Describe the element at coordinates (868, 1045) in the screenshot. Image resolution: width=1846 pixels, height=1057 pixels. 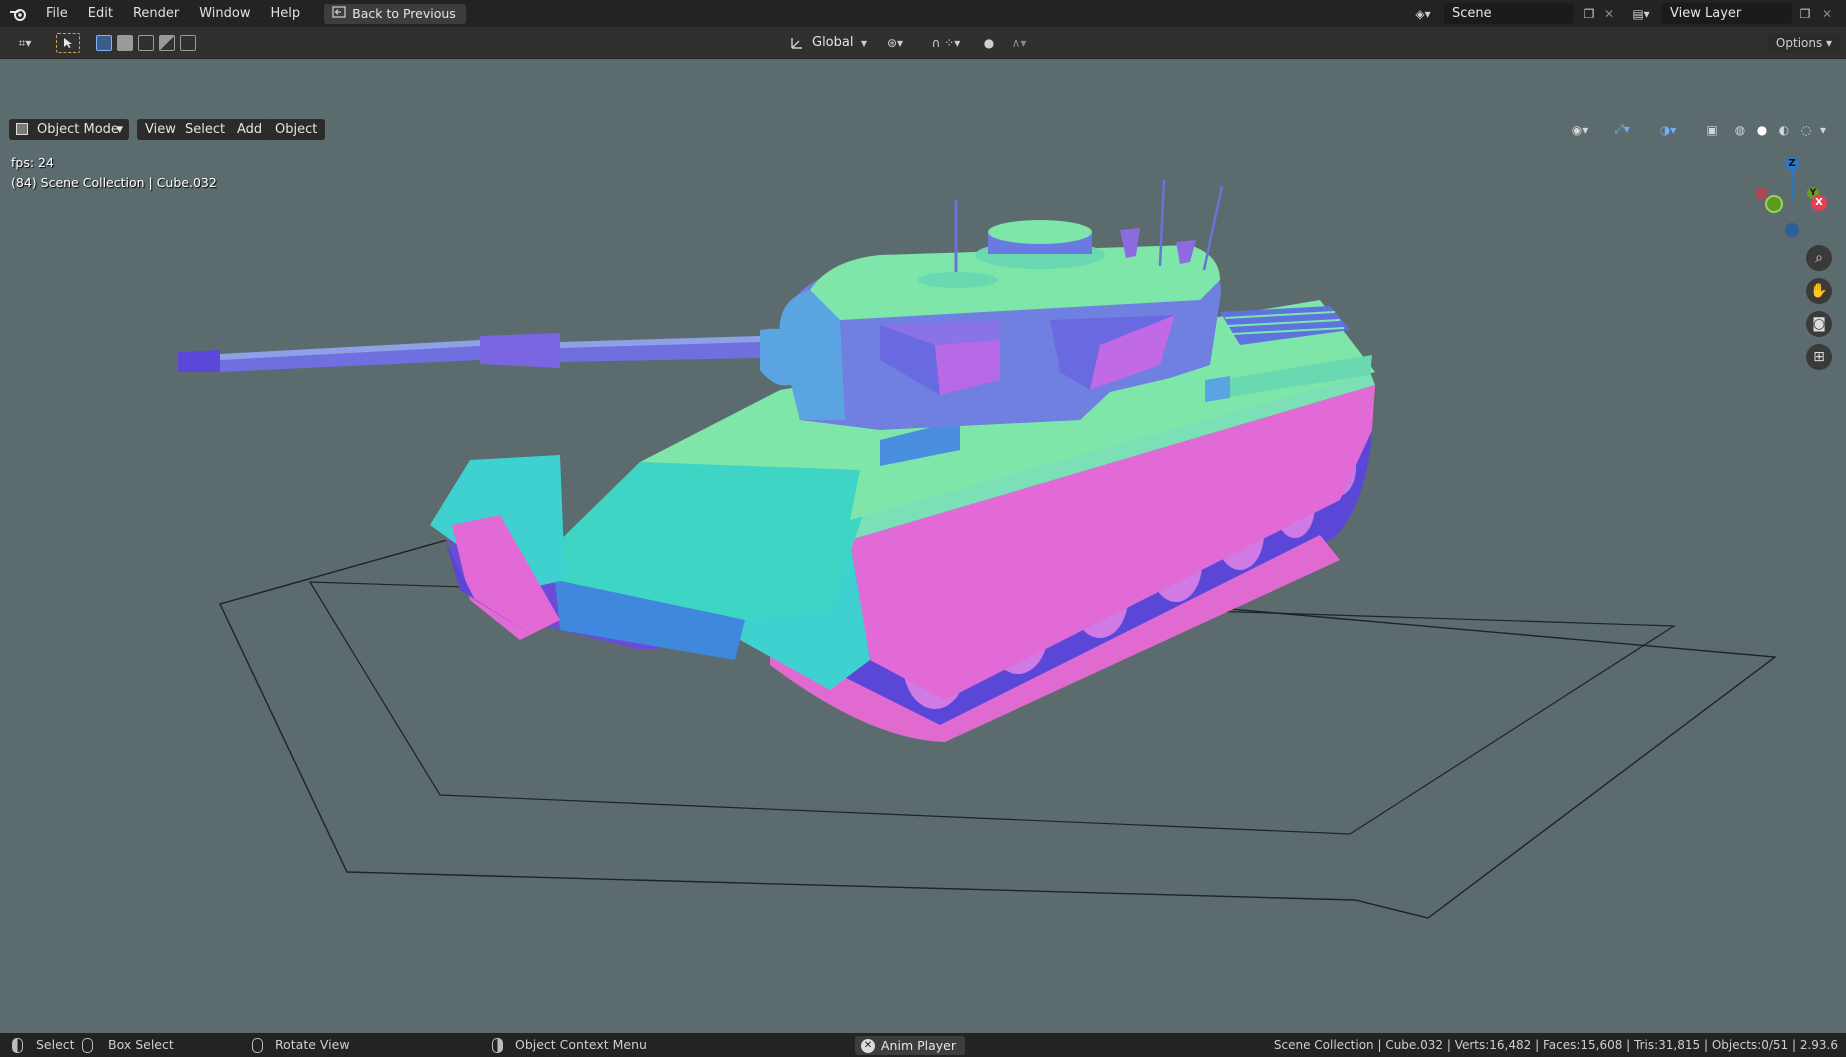
I see `close-circle-icon: ✕` at that location.